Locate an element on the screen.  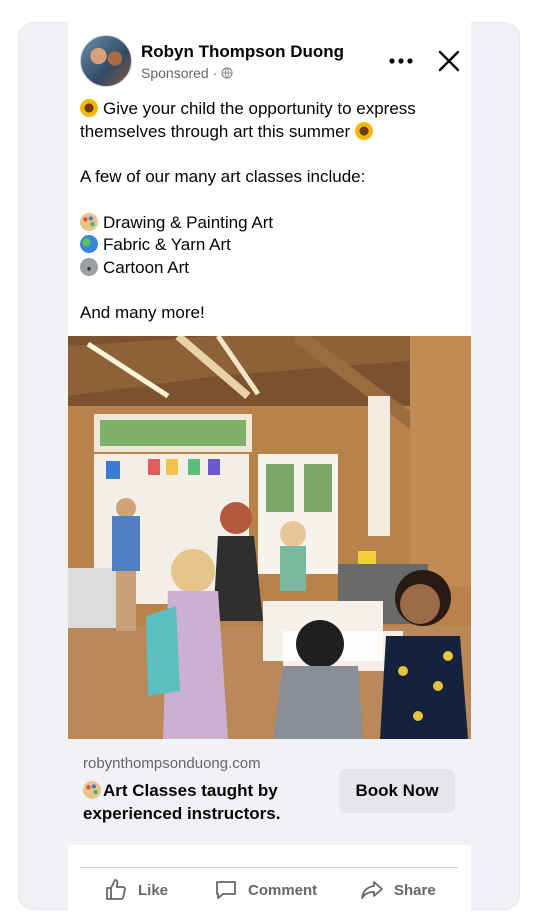
closing-line: And many more! is located at coordinates (142, 312).